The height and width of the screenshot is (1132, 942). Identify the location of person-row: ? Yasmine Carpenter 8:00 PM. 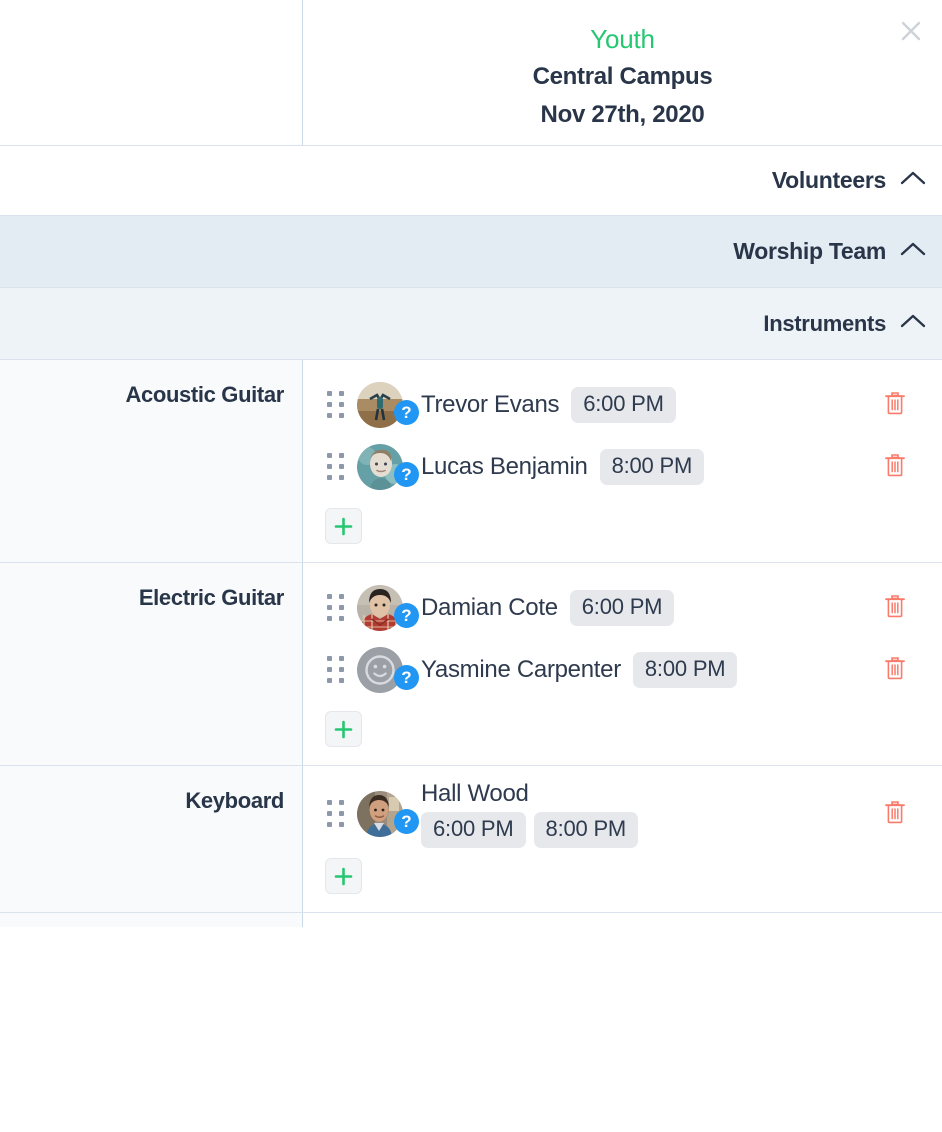
(622, 670).